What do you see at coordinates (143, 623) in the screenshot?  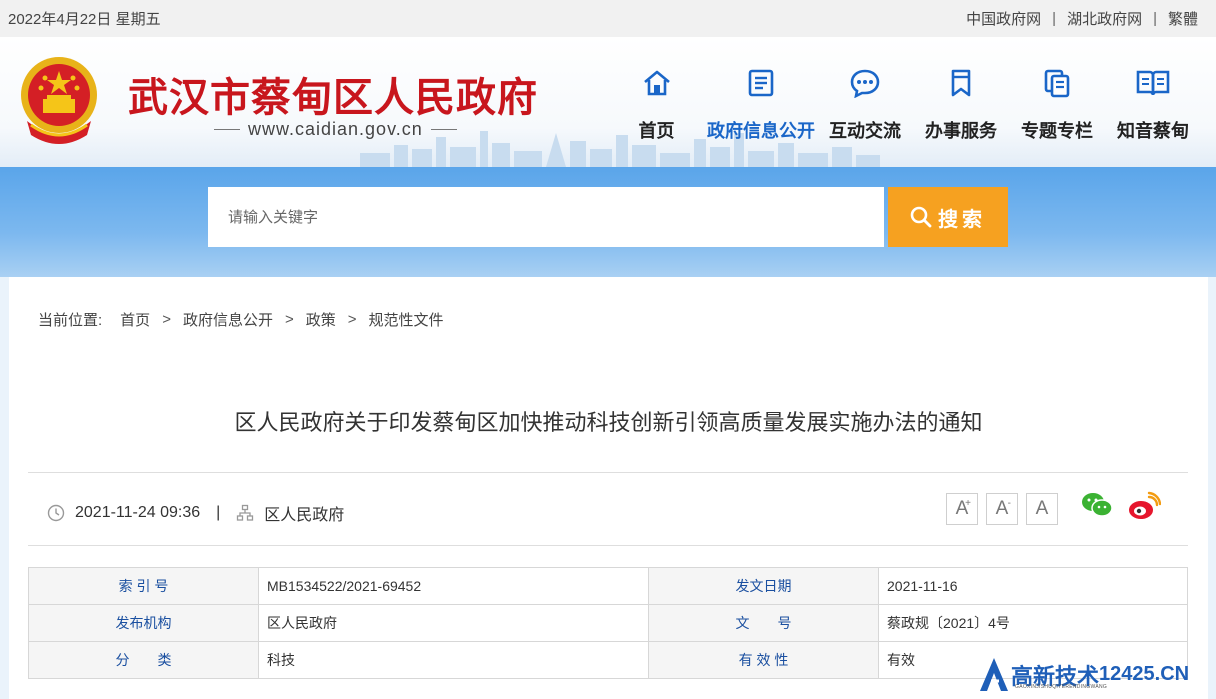 I see `table-key: 发布机构` at bounding box center [143, 623].